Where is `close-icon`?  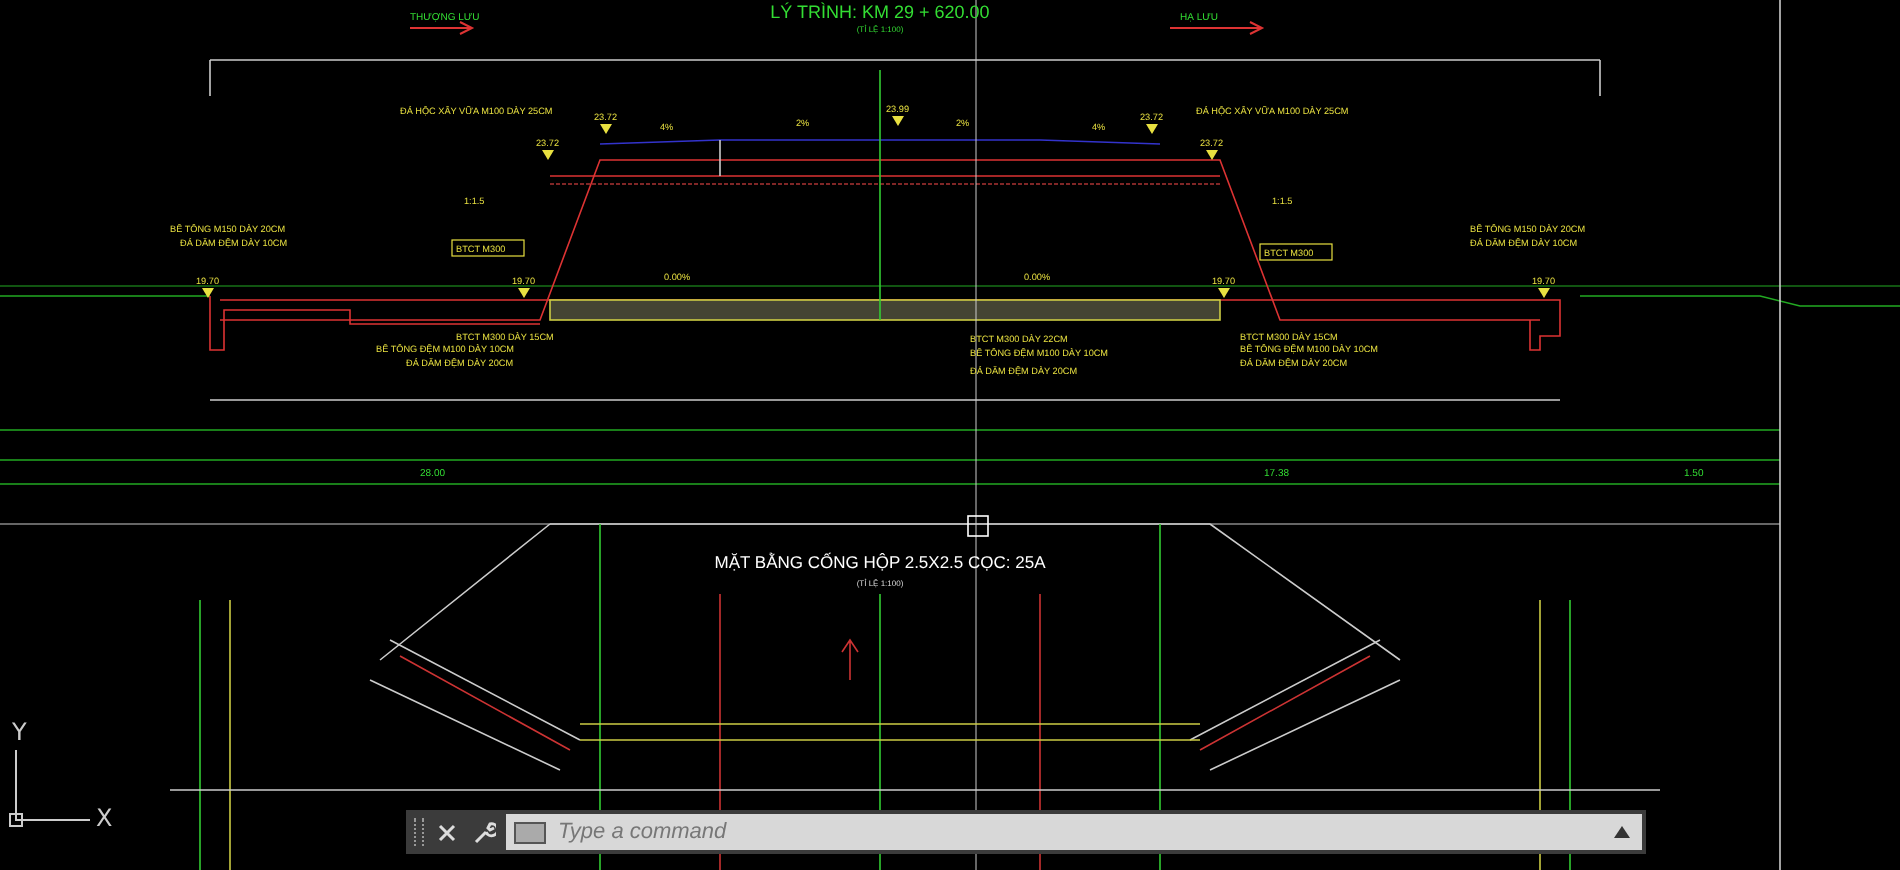 close-icon is located at coordinates (446, 832).